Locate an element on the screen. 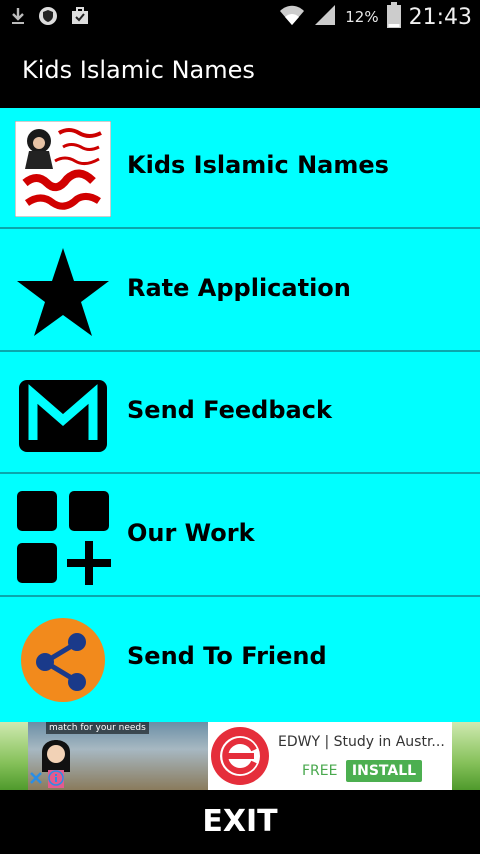 Image resolution: width=480 pixels, height=854 pixels. exit-bar: EXIT is located at coordinates (240, 822).